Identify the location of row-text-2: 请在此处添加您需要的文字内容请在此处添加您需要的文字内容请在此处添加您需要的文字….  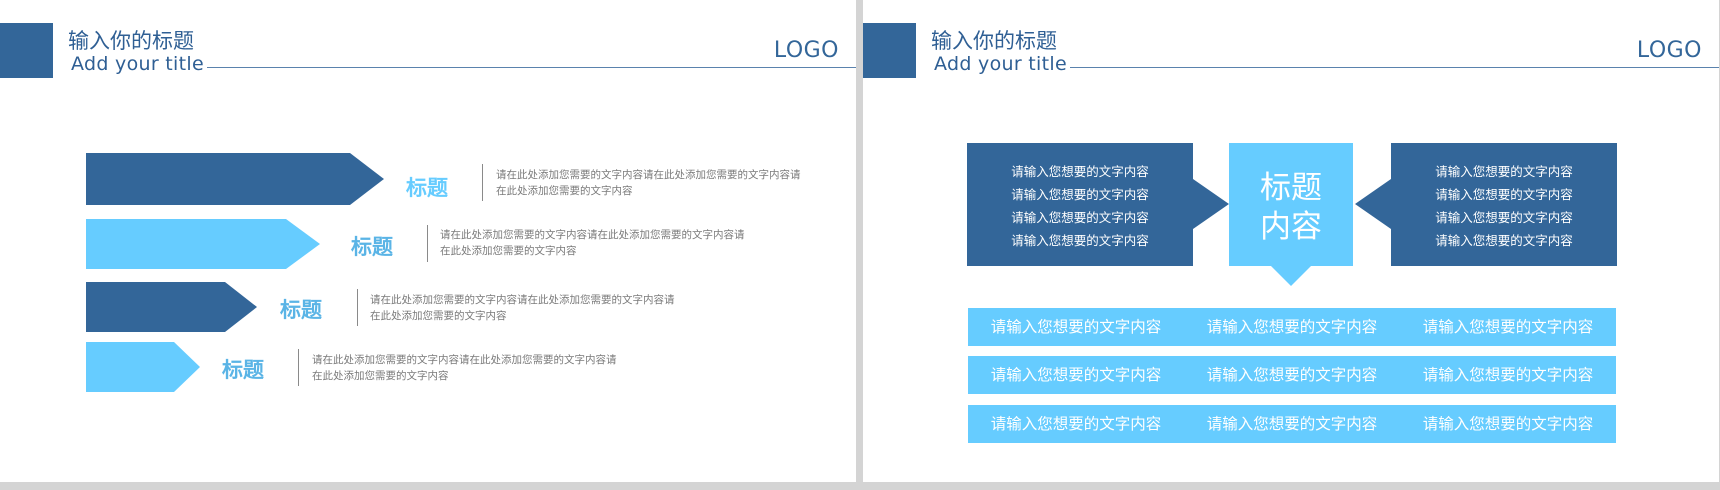
(592, 243).